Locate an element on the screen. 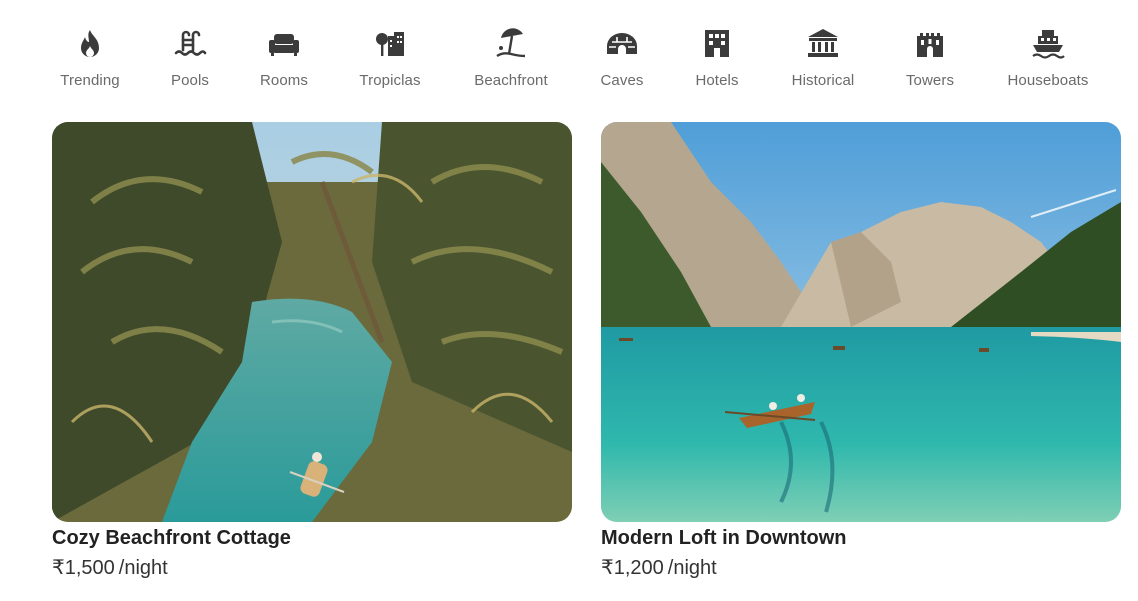 Image resolution: width=1138 pixels, height=601 pixels. category-label: Houseboats is located at coordinates (1048, 80).